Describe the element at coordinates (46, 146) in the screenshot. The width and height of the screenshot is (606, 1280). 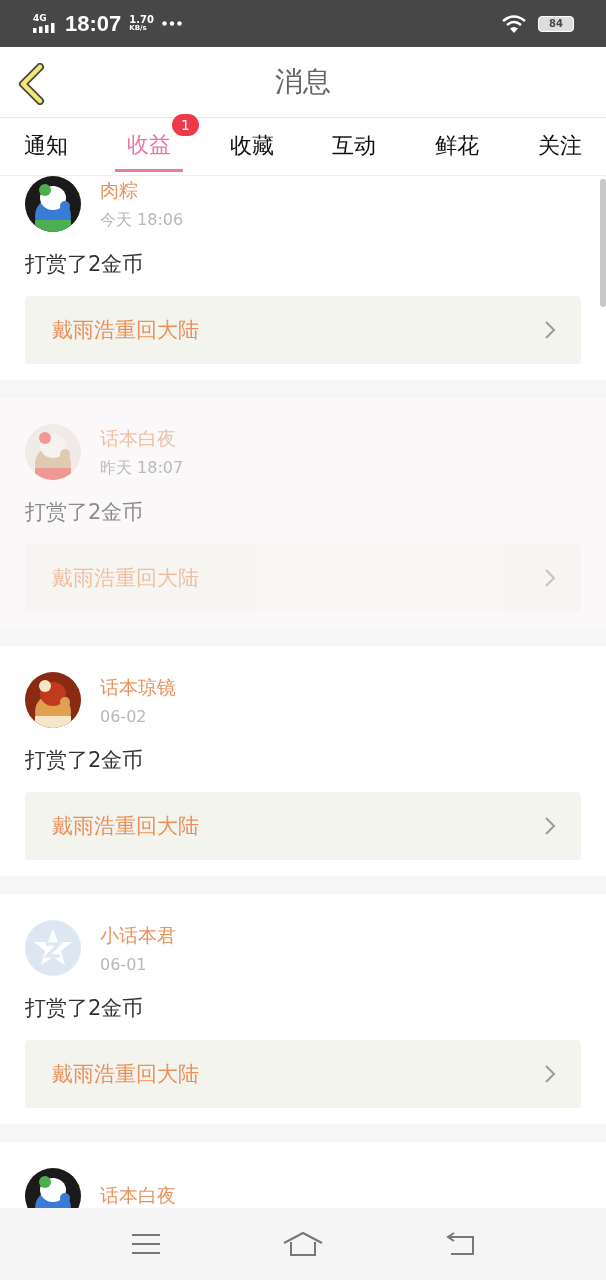
I see `tab: 通知` at that location.